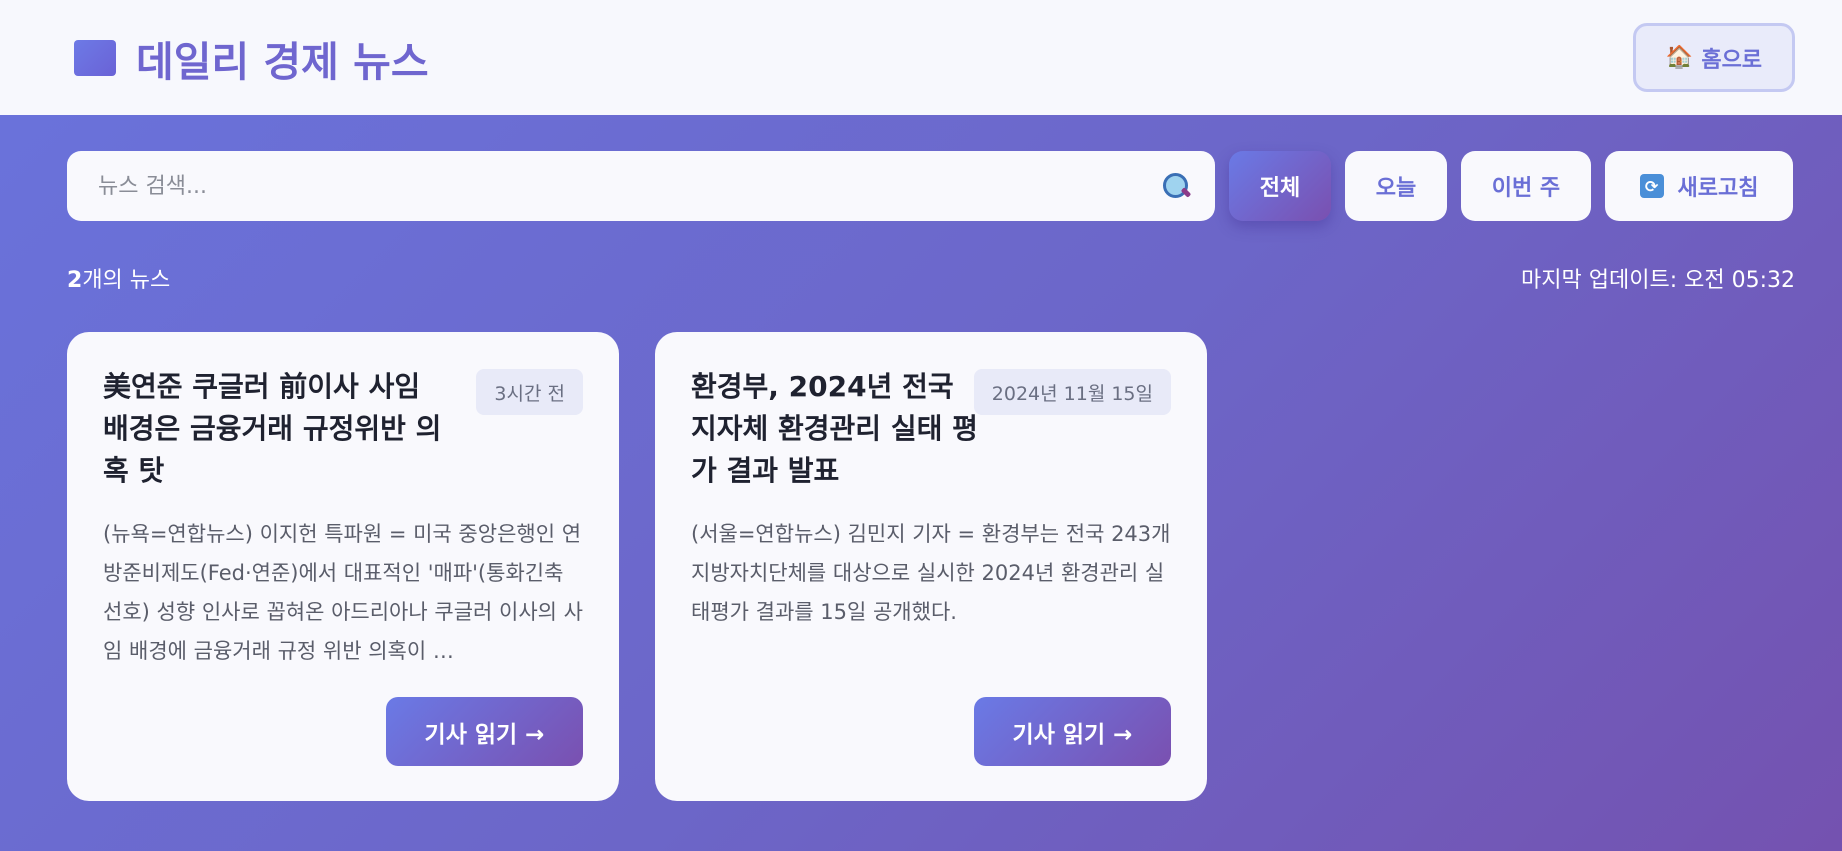 The height and width of the screenshot is (851, 1842). What do you see at coordinates (1679, 57) in the screenshot?
I see `house-icon: 🏠` at bounding box center [1679, 57].